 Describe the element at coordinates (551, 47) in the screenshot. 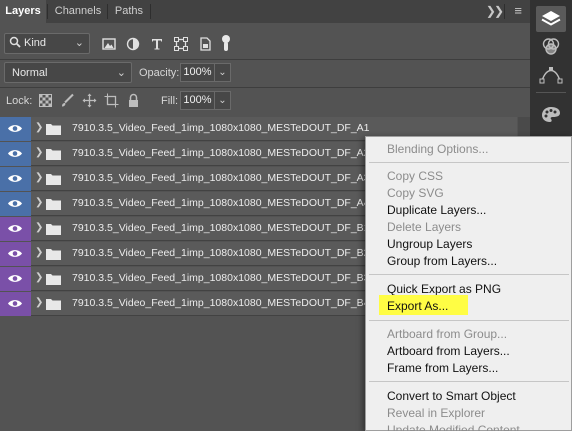

I see `channels-circles-icon` at that location.